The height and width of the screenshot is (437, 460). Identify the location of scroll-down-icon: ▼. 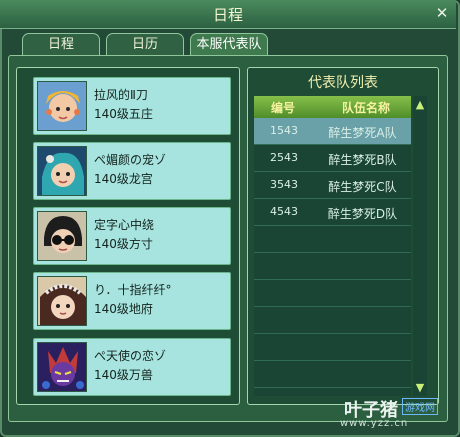
(420, 388).